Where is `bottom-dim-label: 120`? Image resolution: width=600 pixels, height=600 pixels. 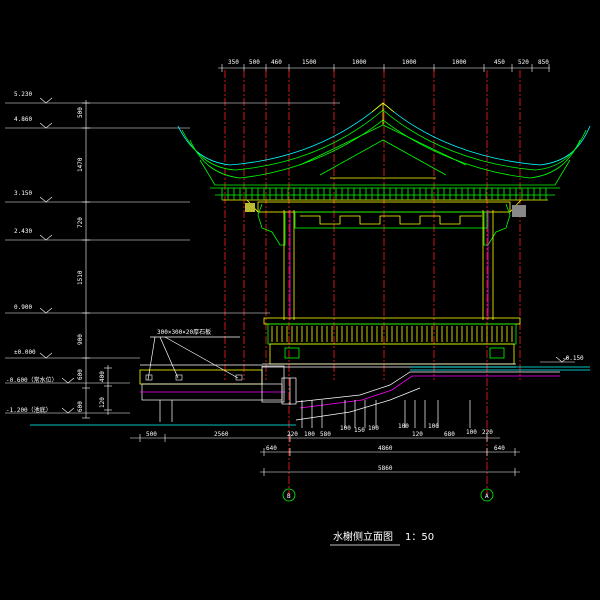 bottom-dim-label: 120 is located at coordinates (417, 434).